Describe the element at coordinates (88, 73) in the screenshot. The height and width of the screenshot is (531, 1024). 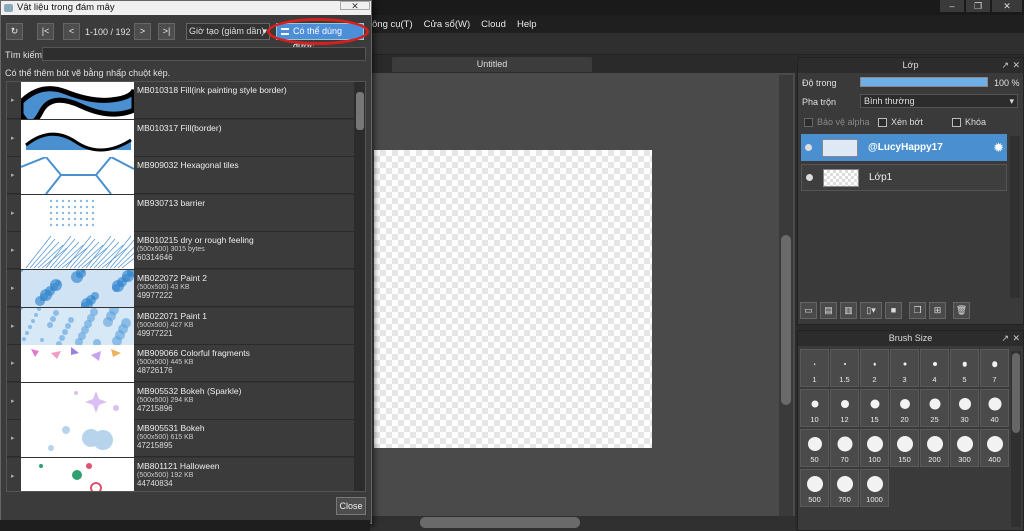
I see `hint-text: Có thể thêm bút vẽ bằng nhấp chuột kép.` at that location.